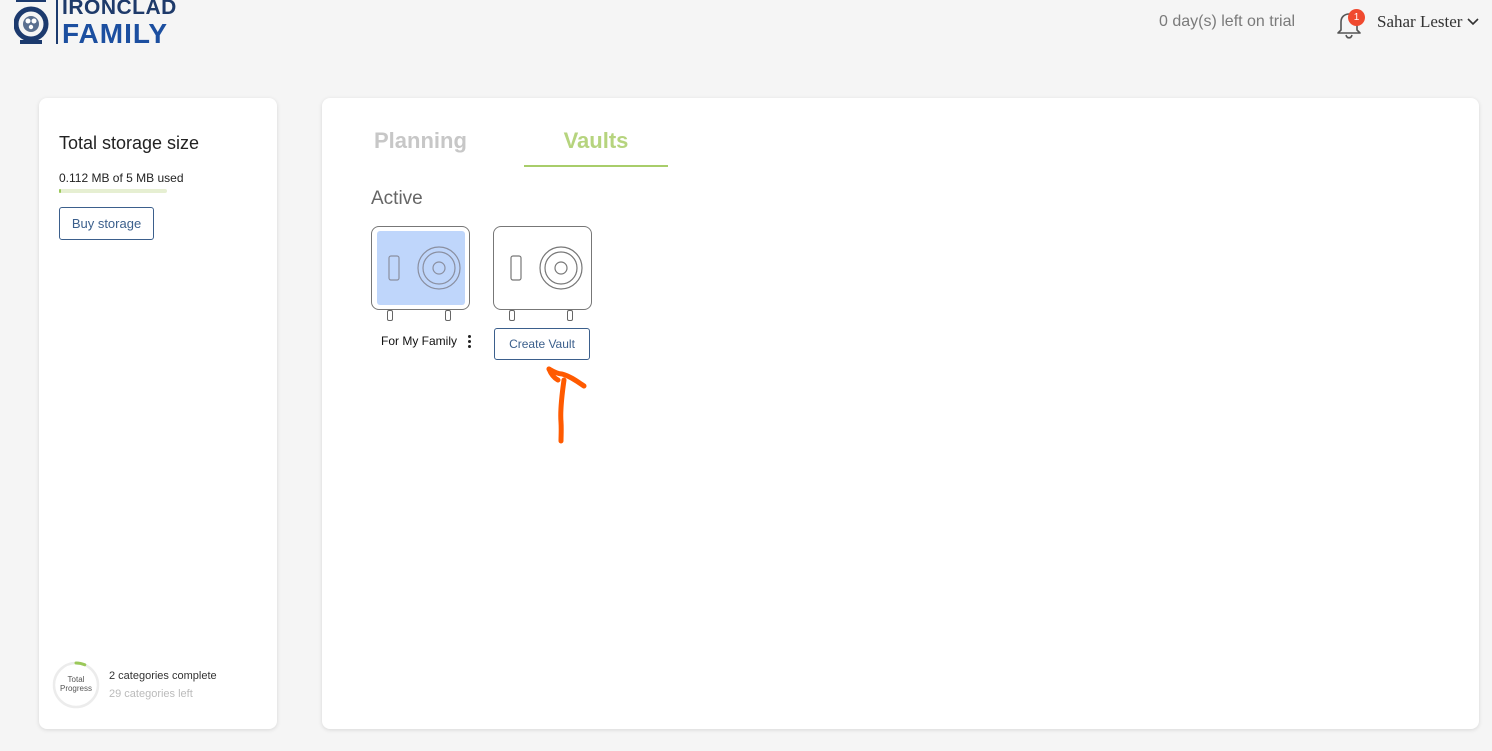 The width and height of the screenshot is (1492, 751). What do you see at coordinates (129, 143) in the screenshot?
I see `storage-title: Total storage size` at bounding box center [129, 143].